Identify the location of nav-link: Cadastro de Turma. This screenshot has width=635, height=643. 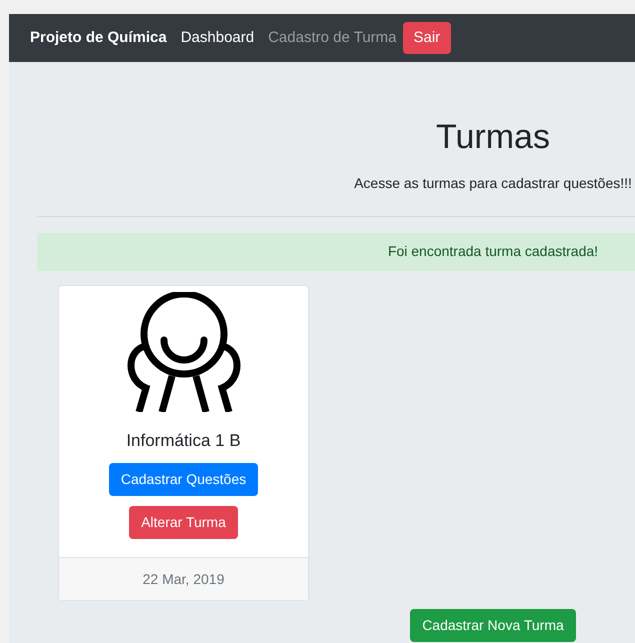
(332, 38).